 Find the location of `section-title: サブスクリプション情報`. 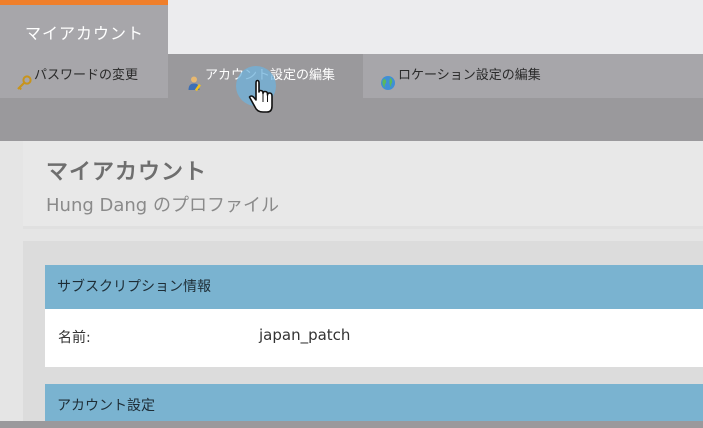

section-title: サブスクリプション情報 is located at coordinates (134, 287).